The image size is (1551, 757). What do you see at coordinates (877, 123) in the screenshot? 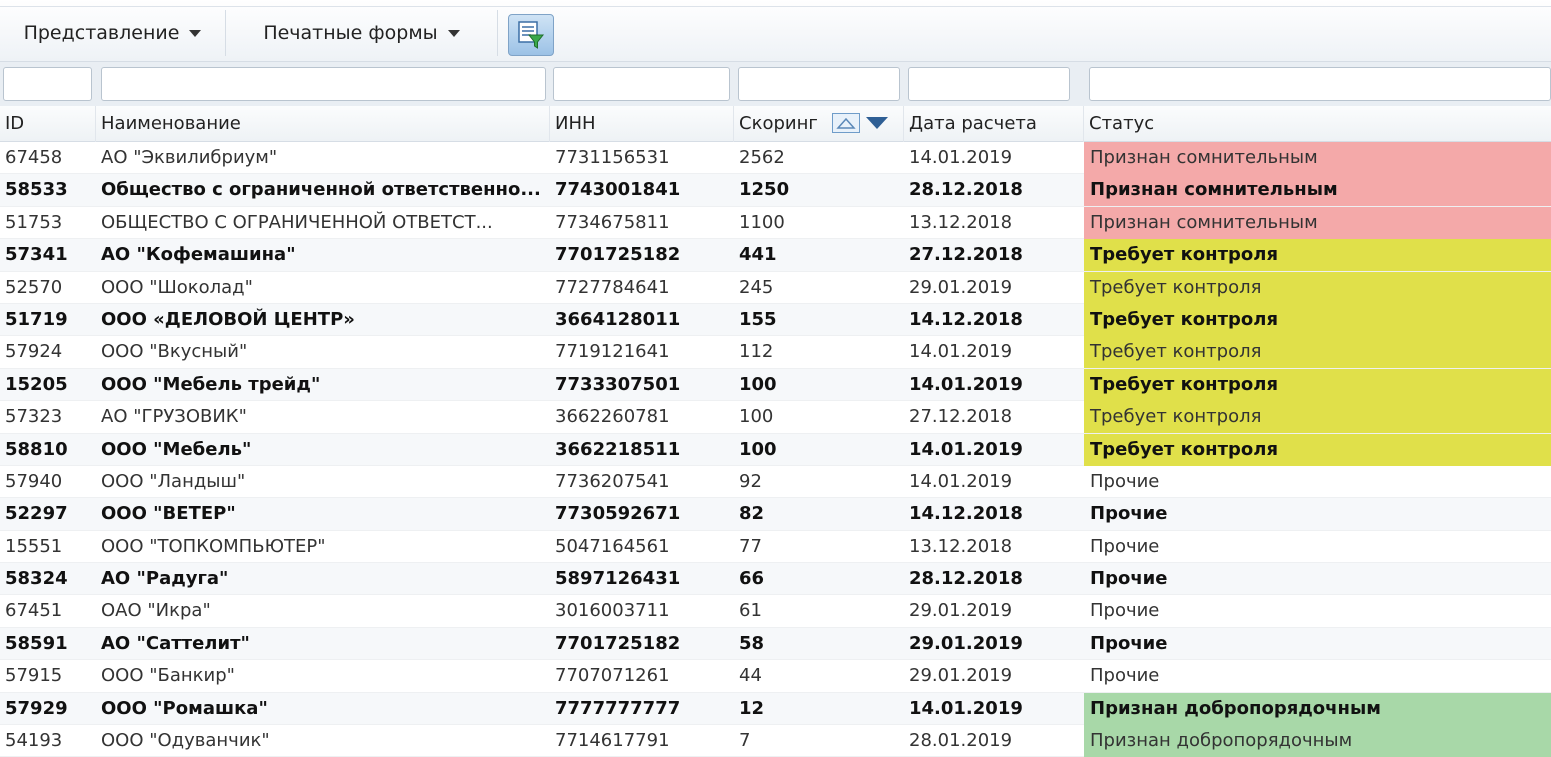
I see `sort-descending-icon` at bounding box center [877, 123].